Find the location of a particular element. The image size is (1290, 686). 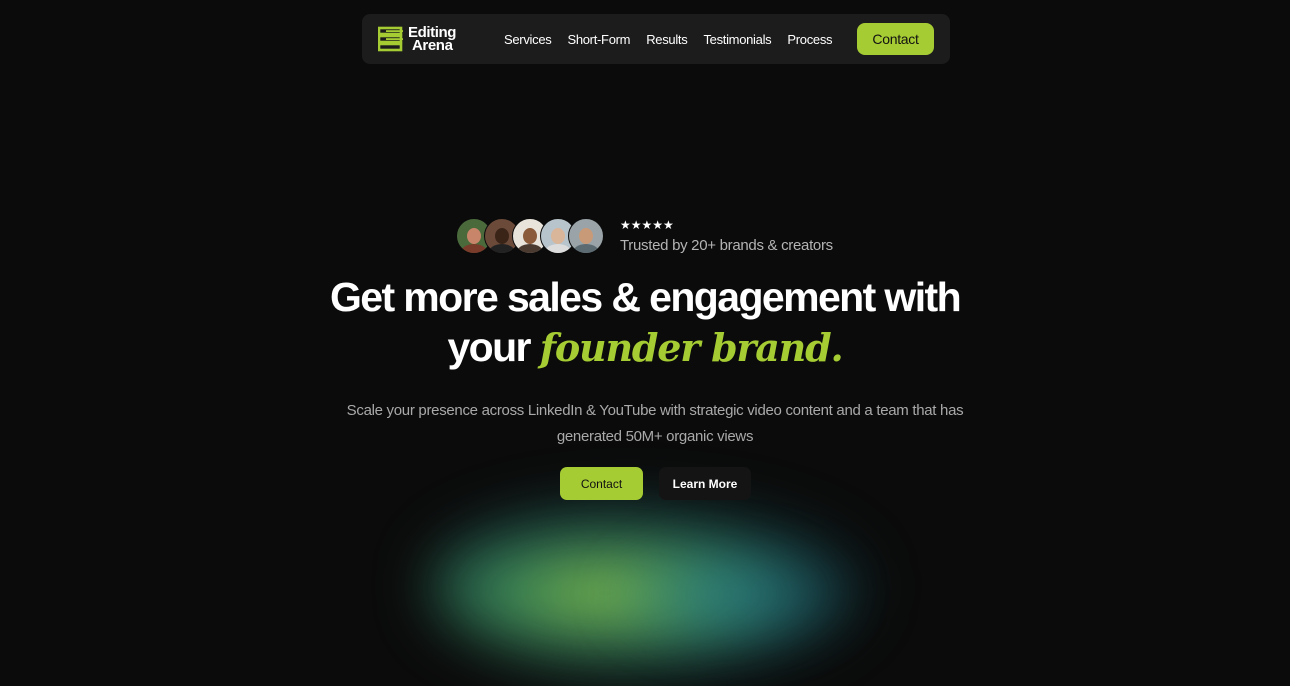

trust-text: ★★★★★ Trusted by 20+ brands & creators is located at coordinates (726, 236).